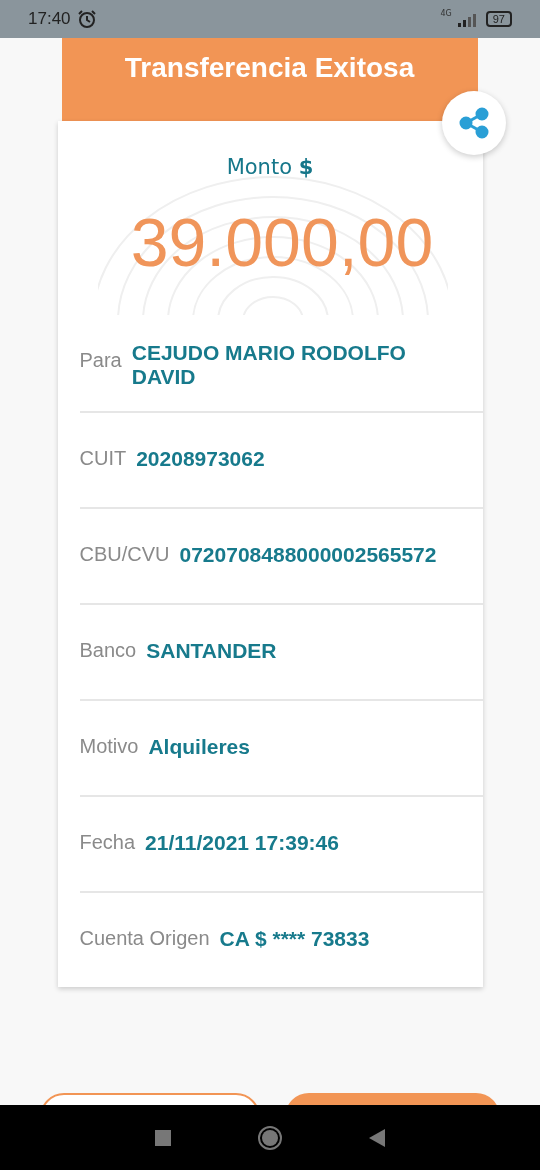 The height and width of the screenshot is (1170, 540). Describe the element at coordinates (242, 842) in the screenshot. I see `detail-value: 21/11/2021 17:39:46` at that location.